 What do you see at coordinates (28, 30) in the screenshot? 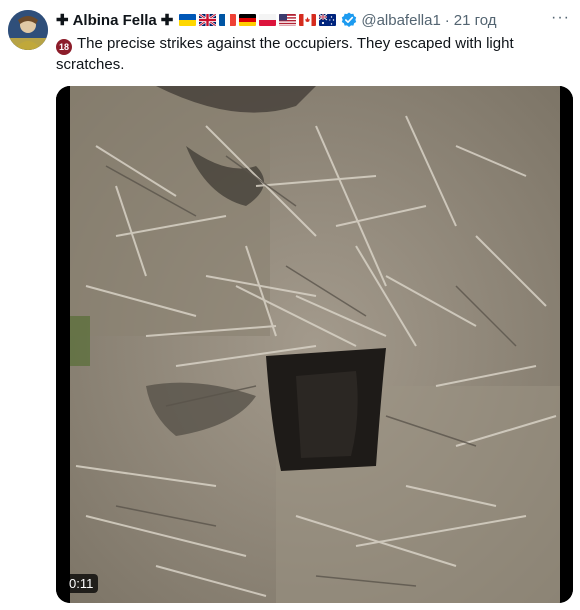
I see `avatar` at bounding box center [28, 30].